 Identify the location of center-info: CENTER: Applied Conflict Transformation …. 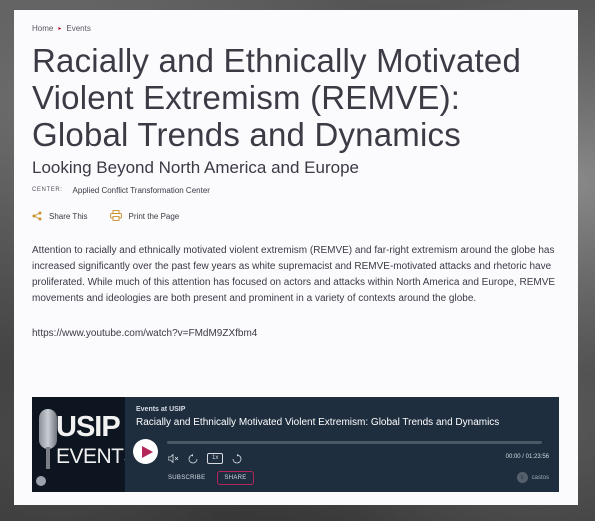
(296, 190).